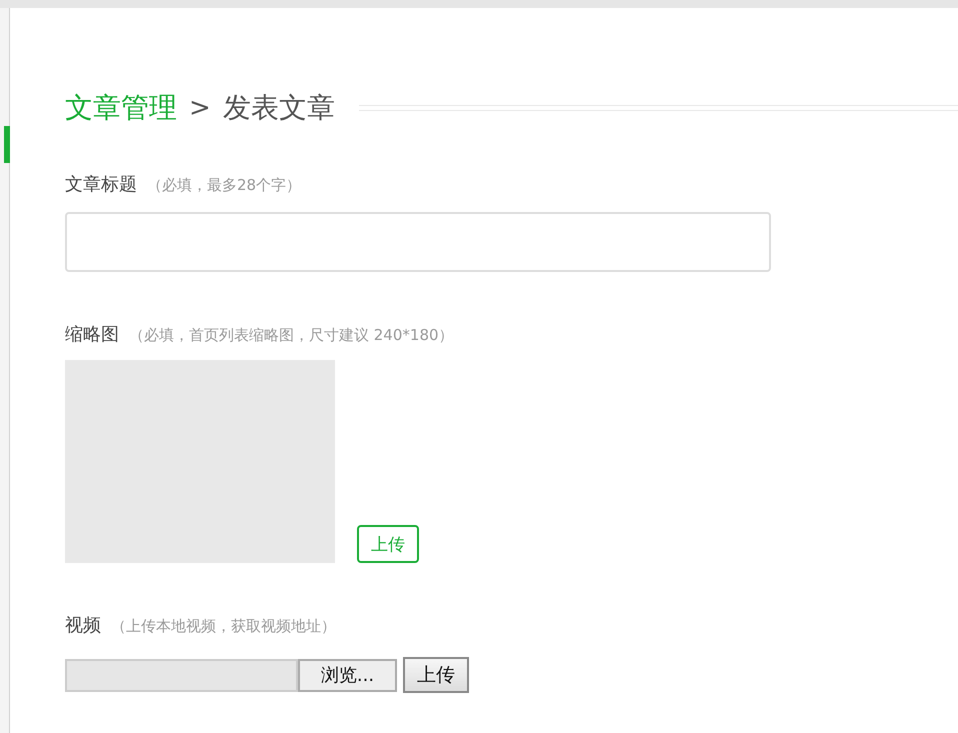 The image size is (958, 733). Describe the element at coordinates (83, 625) in the screenshot. I see `field-label: 视频` at that location.